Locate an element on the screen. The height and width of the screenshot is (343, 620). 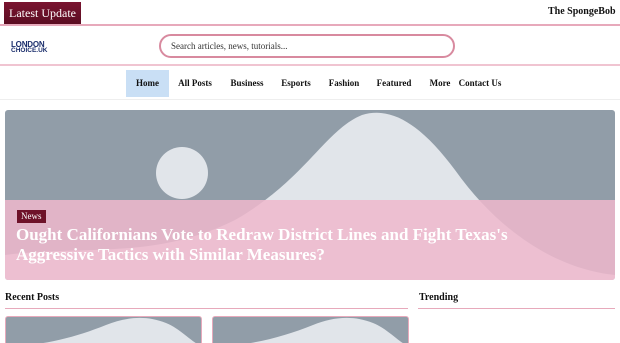
nav-home: Home is located at coordinates (147, 83).